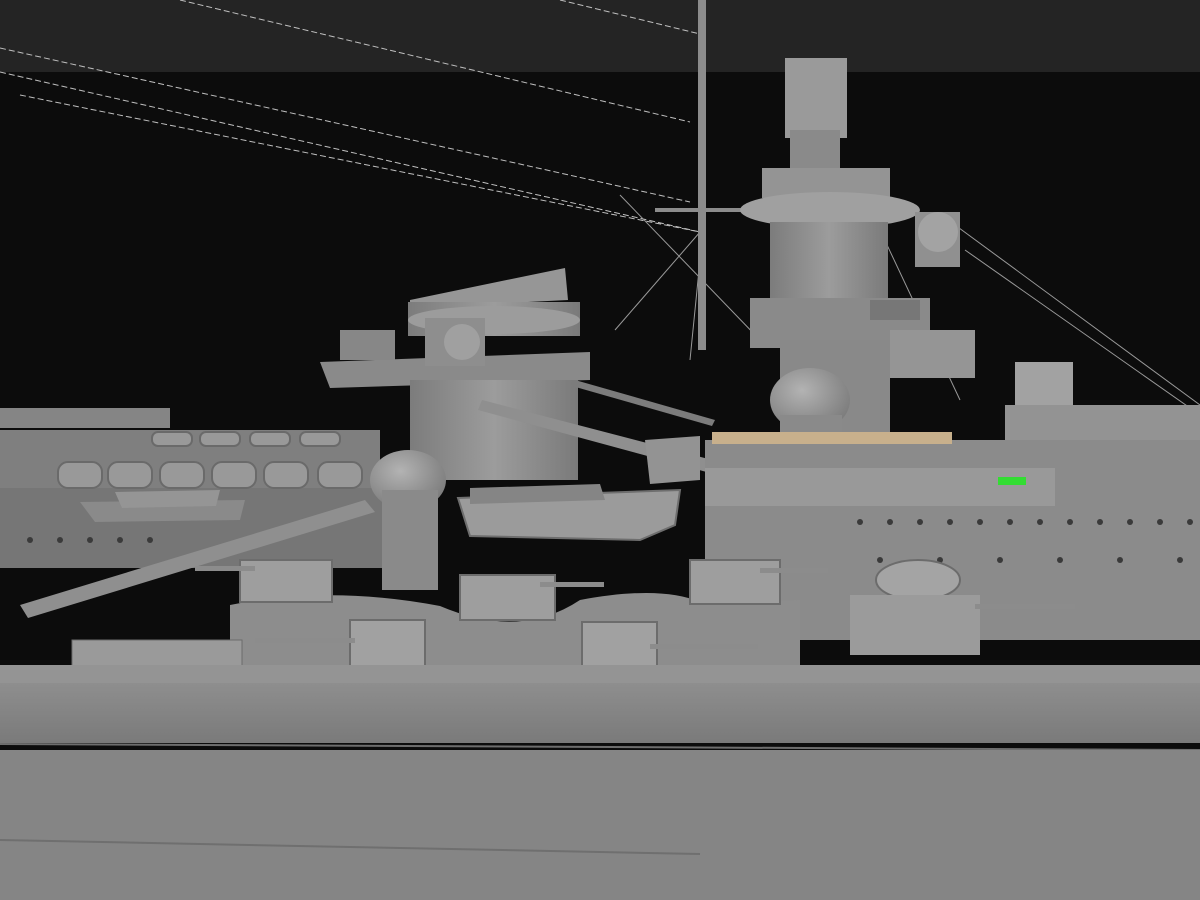 This screenshot has width=1200, height=900. I want to click on deck-equipment, so click(157, 653).